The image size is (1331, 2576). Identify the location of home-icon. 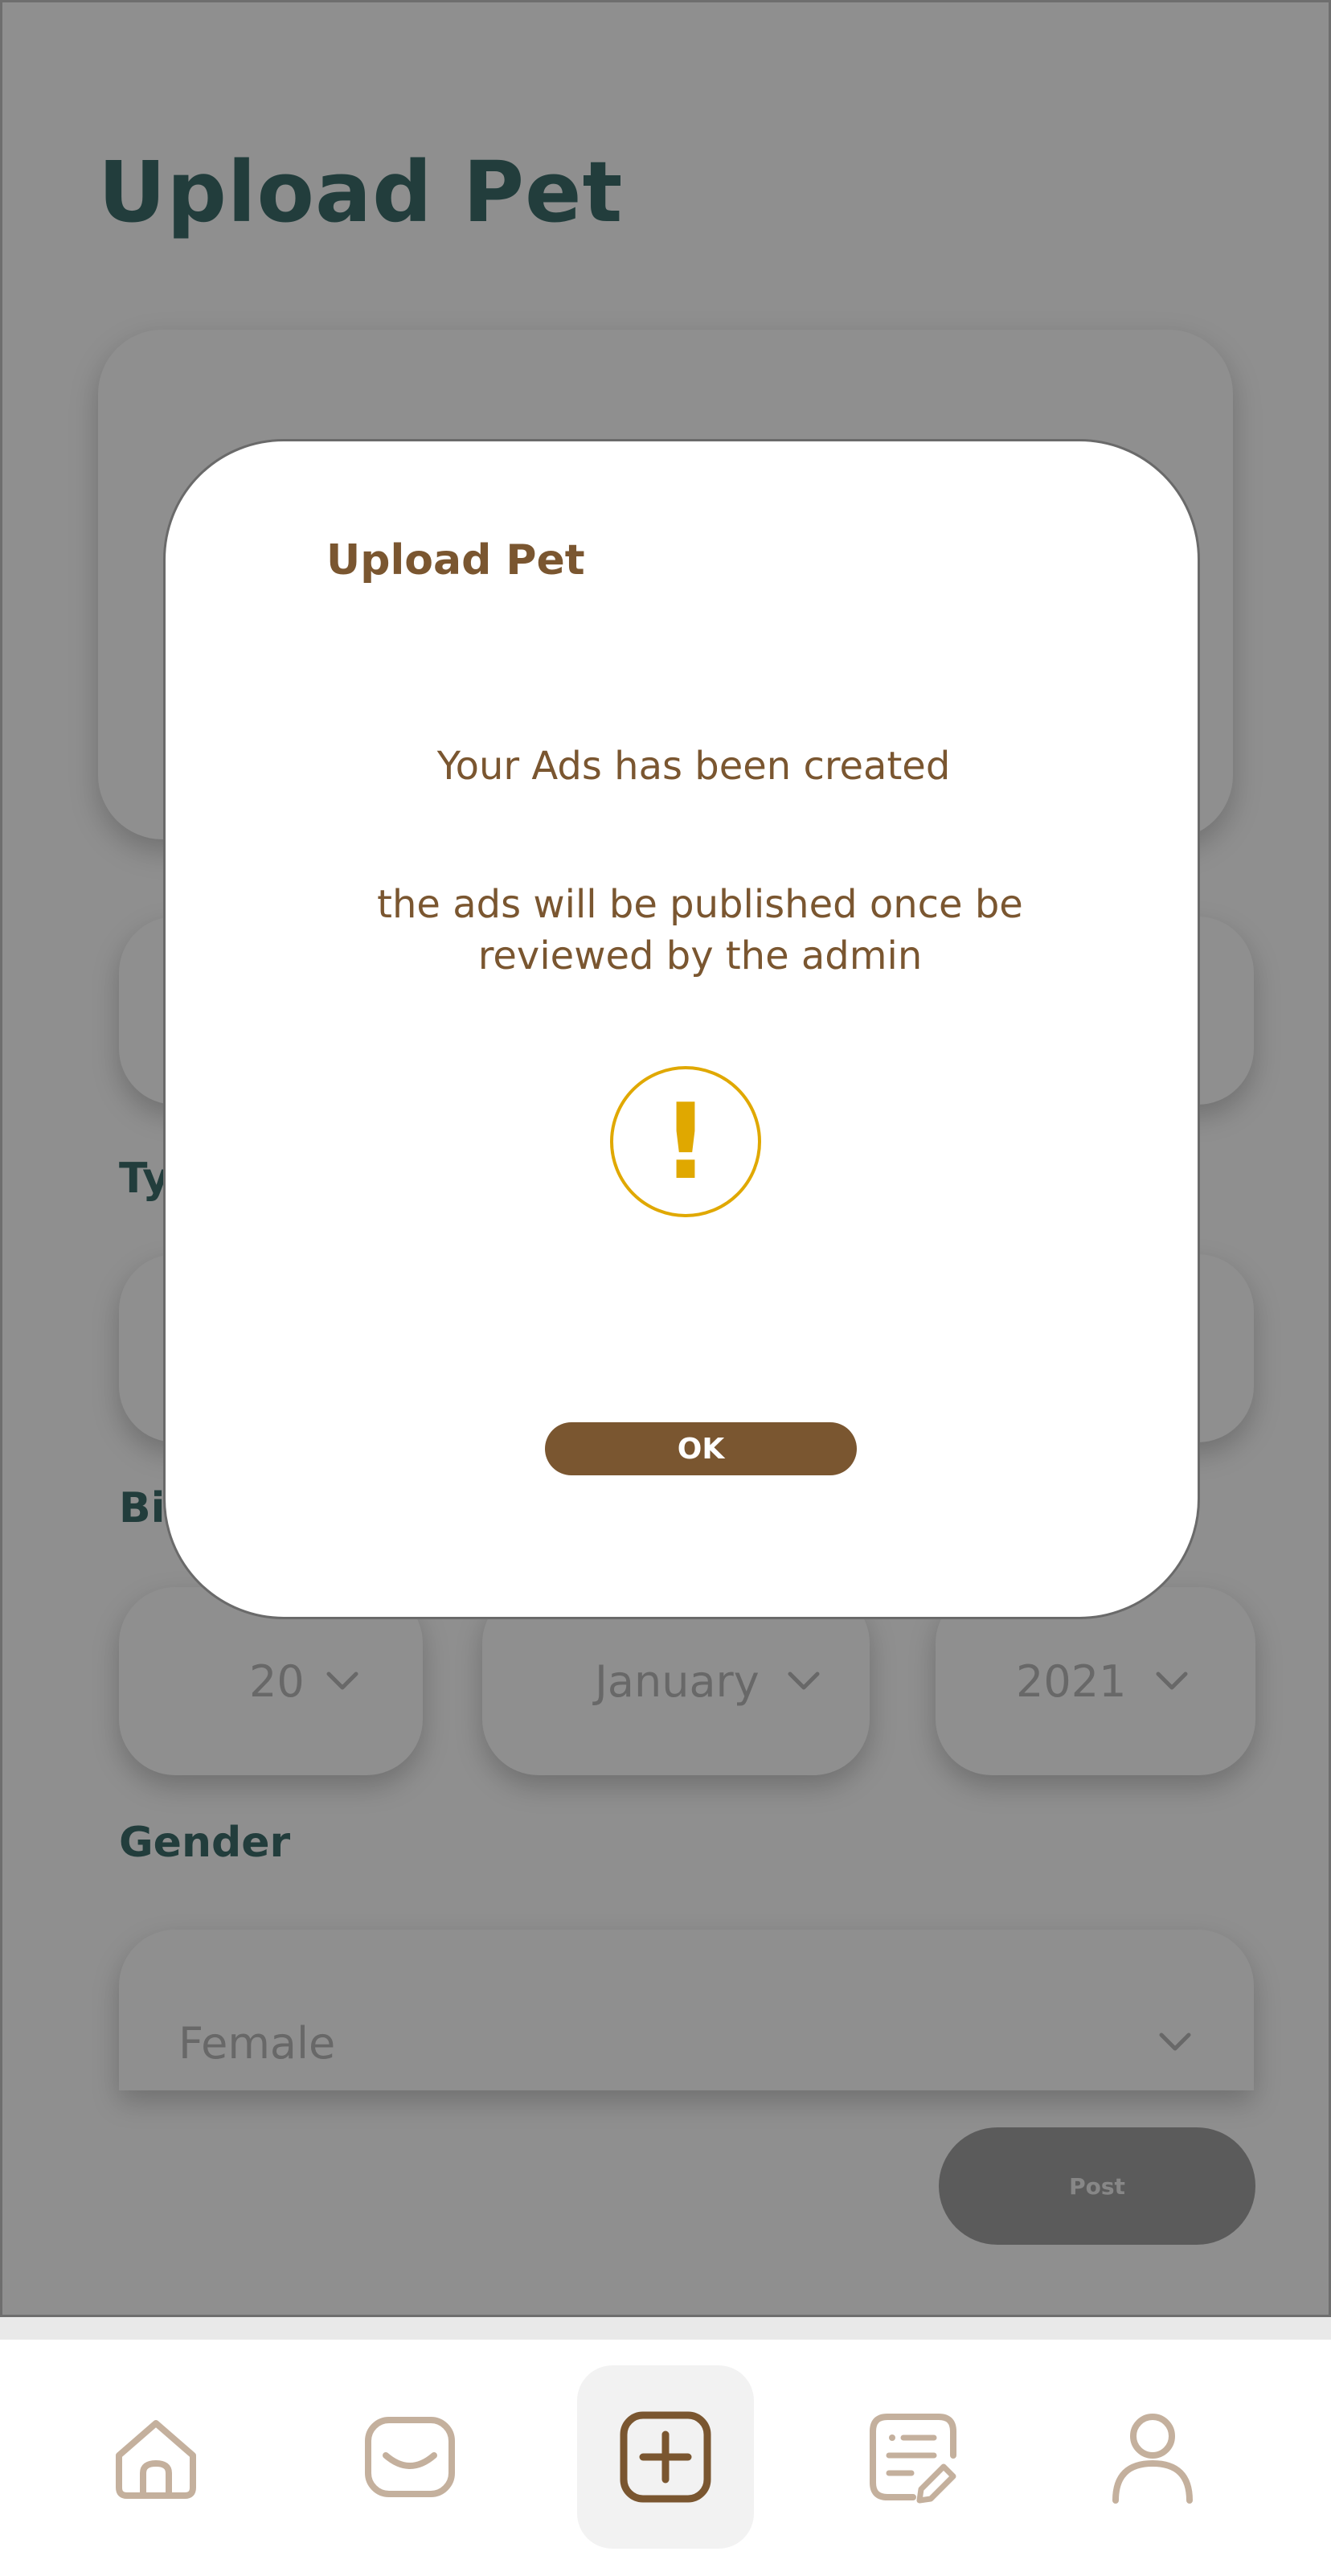
(156, 2459).